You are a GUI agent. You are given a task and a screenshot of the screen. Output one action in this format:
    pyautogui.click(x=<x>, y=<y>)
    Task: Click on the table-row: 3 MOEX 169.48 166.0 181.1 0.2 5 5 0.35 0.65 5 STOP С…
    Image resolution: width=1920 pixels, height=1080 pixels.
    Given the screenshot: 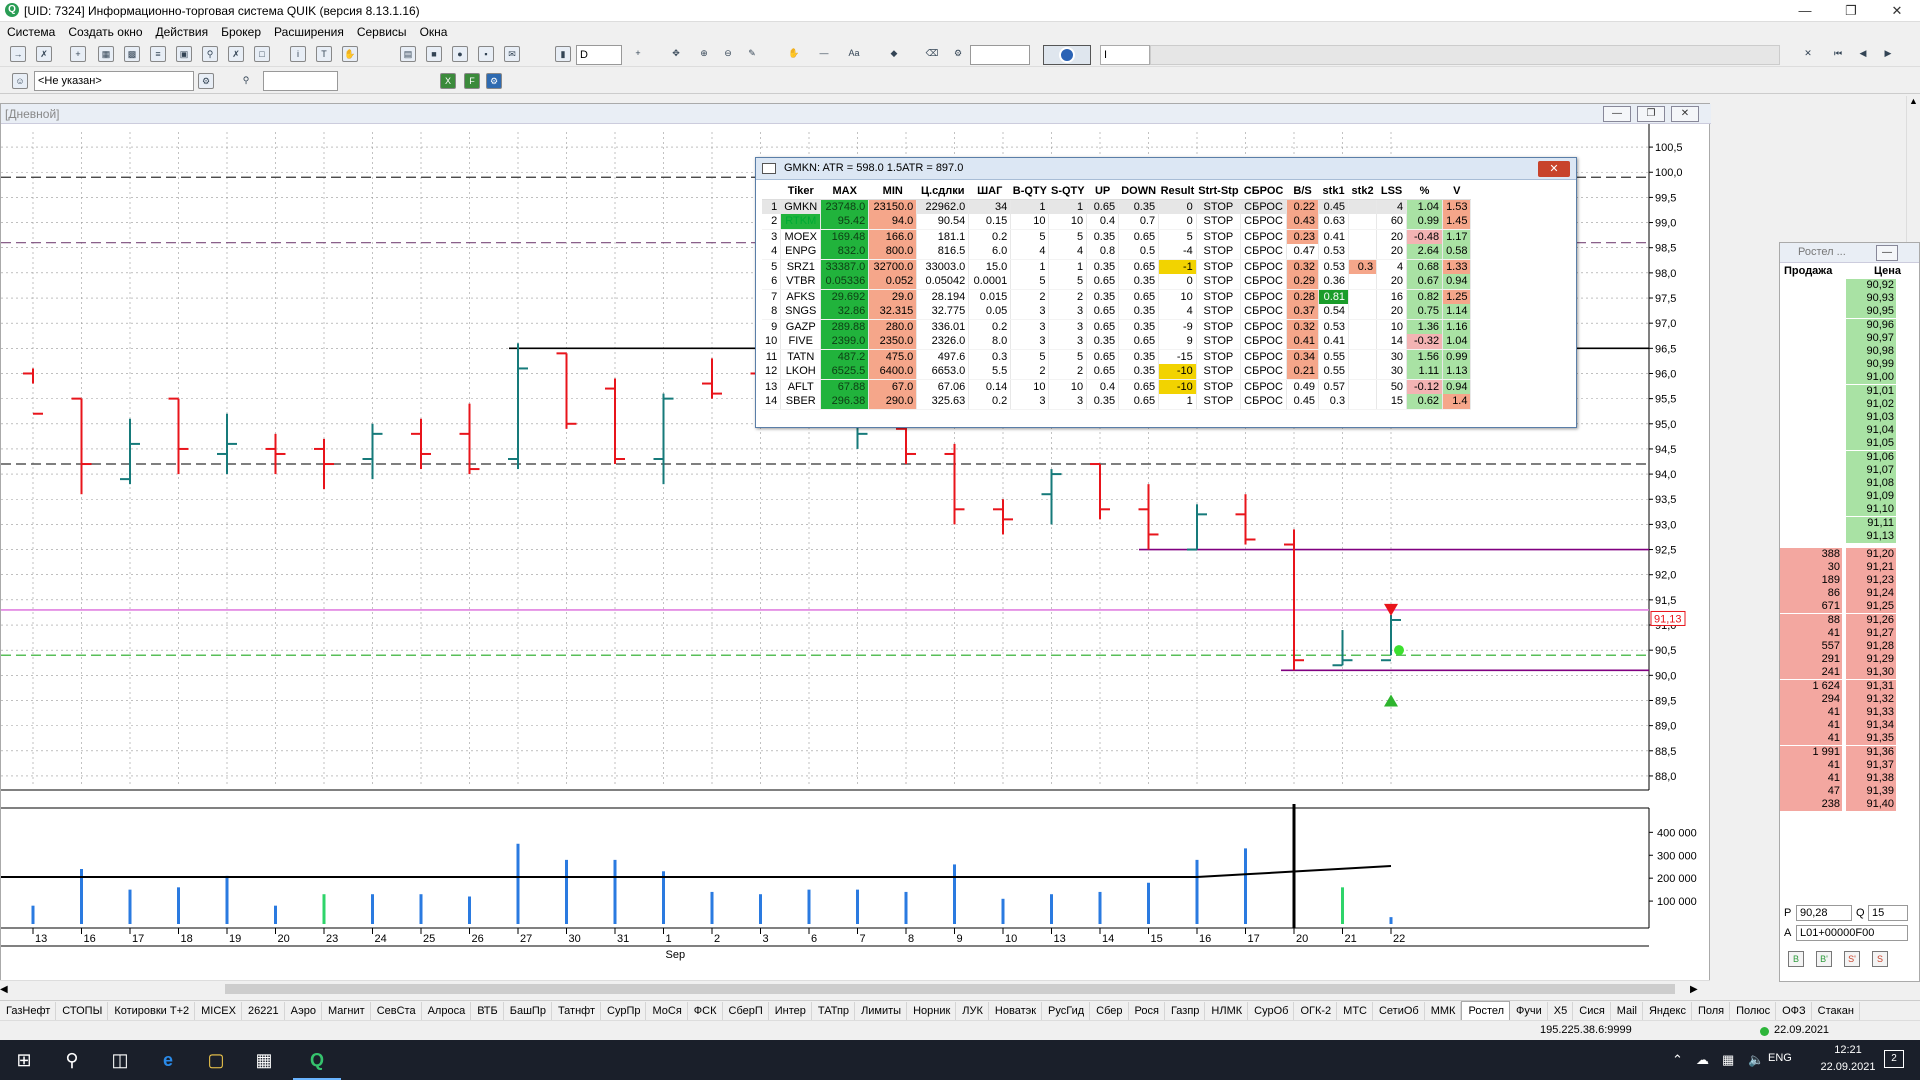 What is the action you would take?
    pyautogui.click(x=1117, y=236)
    